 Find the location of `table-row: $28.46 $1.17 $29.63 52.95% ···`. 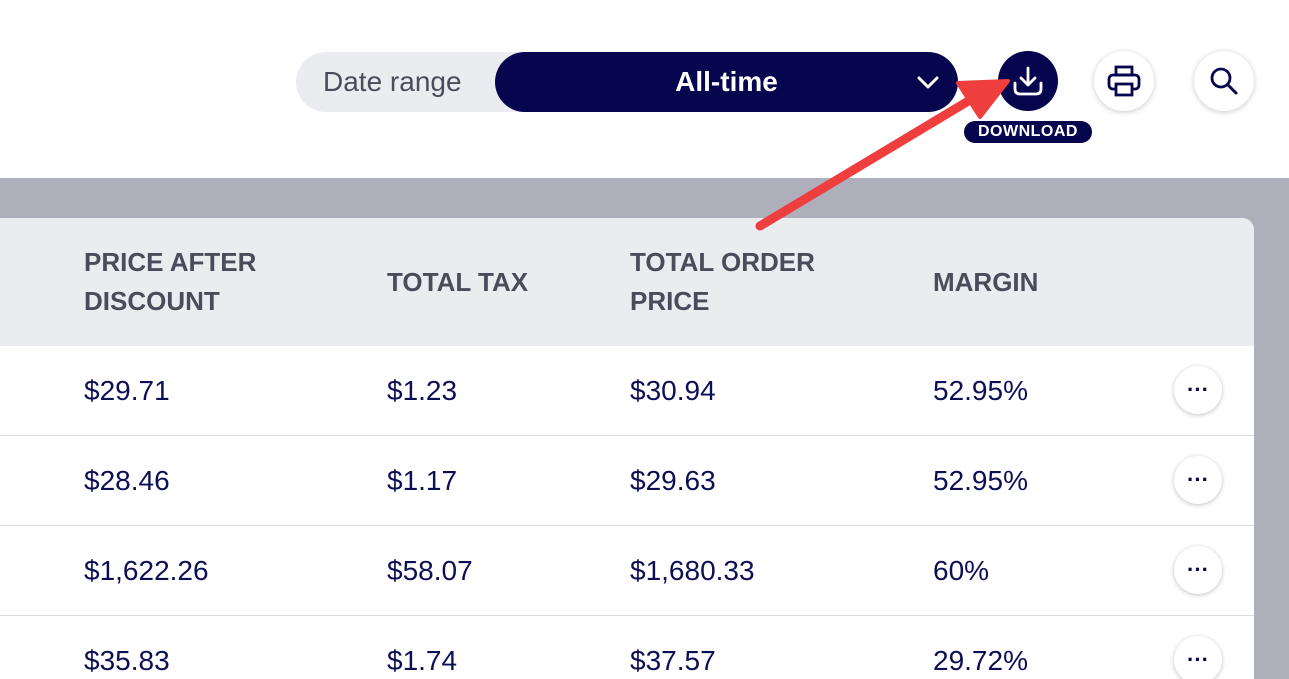

table-row: $28.46 $1.17 $29.63 52.95% ··· is located at coordinates (627, 481).